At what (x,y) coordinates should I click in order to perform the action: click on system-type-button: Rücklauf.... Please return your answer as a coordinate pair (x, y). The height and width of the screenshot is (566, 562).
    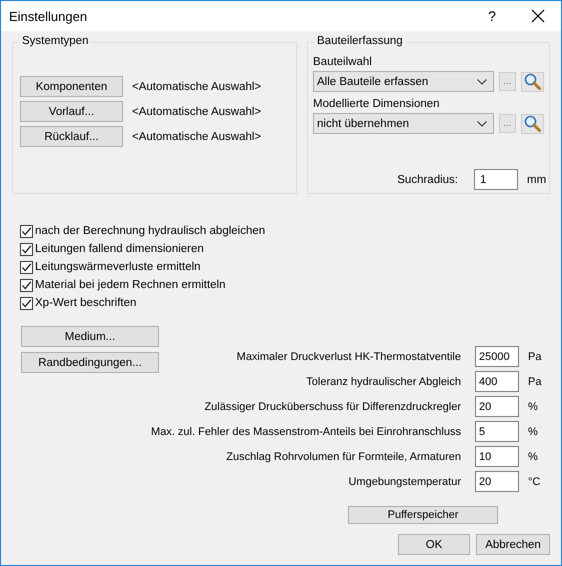
    Looking at the image, I should click on (71, 136).